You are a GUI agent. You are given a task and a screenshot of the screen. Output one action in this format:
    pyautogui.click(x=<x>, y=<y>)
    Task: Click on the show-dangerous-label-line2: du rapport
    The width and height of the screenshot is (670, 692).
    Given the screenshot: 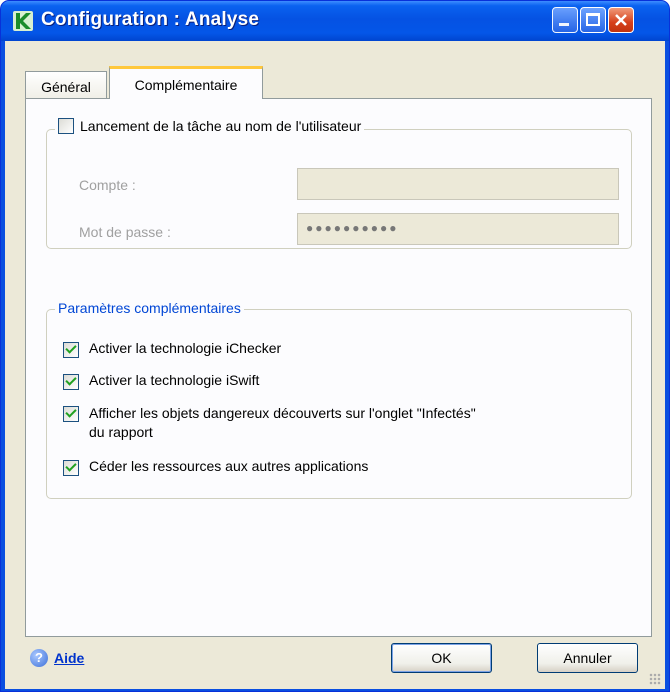 What is the action you would take?
    pyautogui.click(x=121, y=432)
    